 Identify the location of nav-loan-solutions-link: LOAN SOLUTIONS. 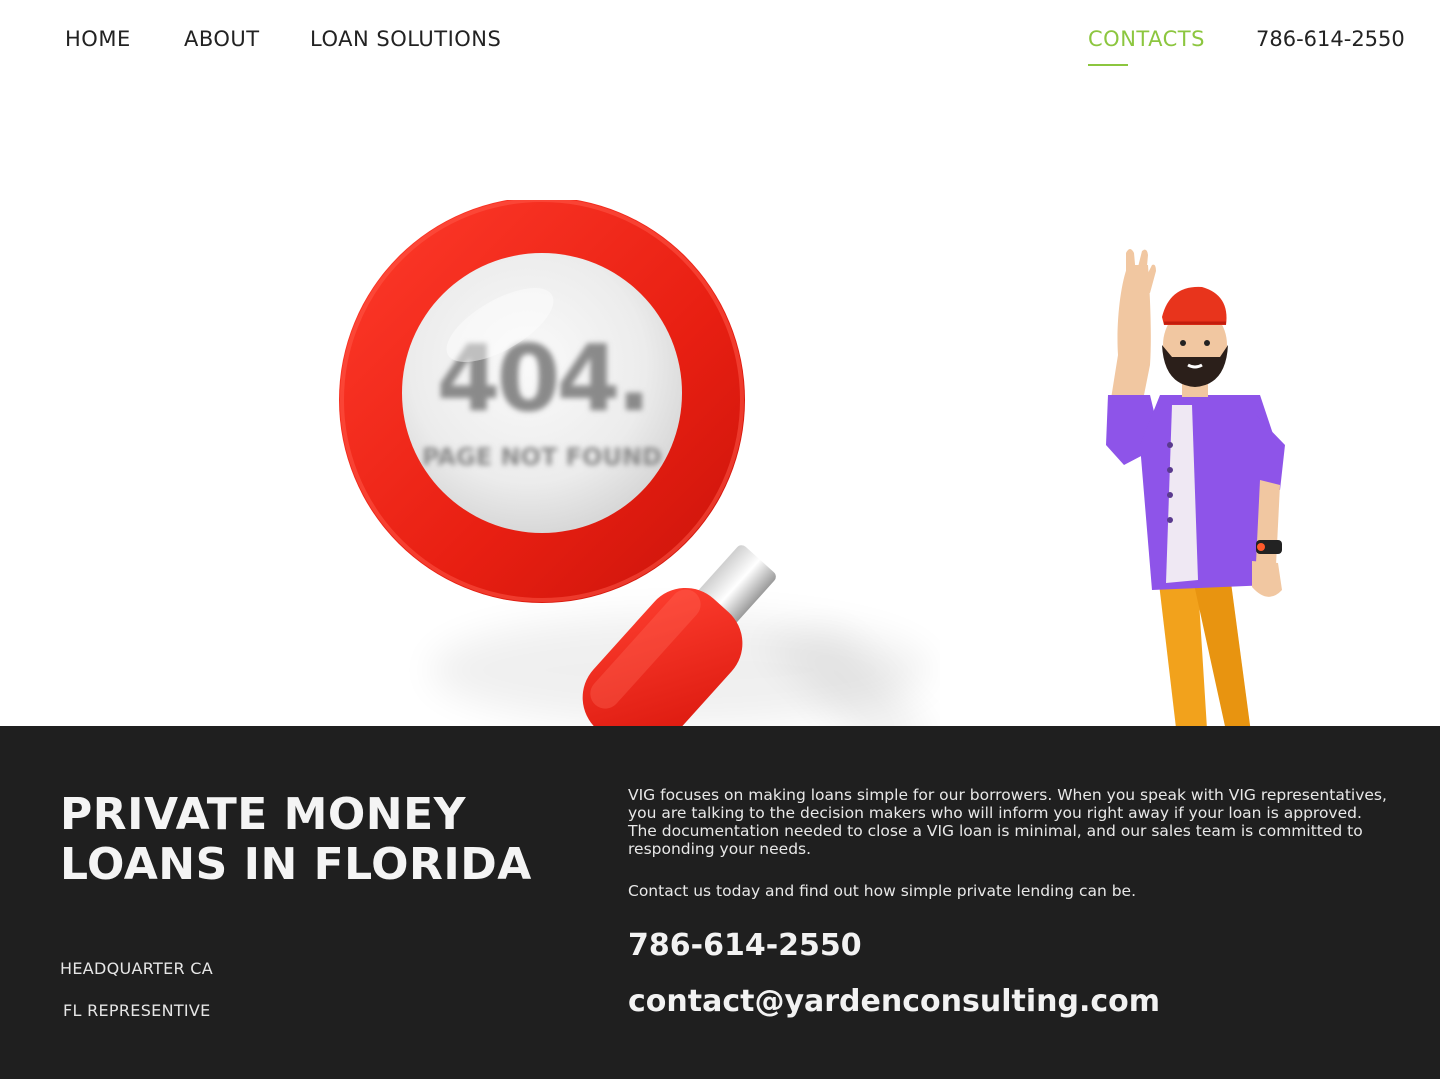
(405, 39).